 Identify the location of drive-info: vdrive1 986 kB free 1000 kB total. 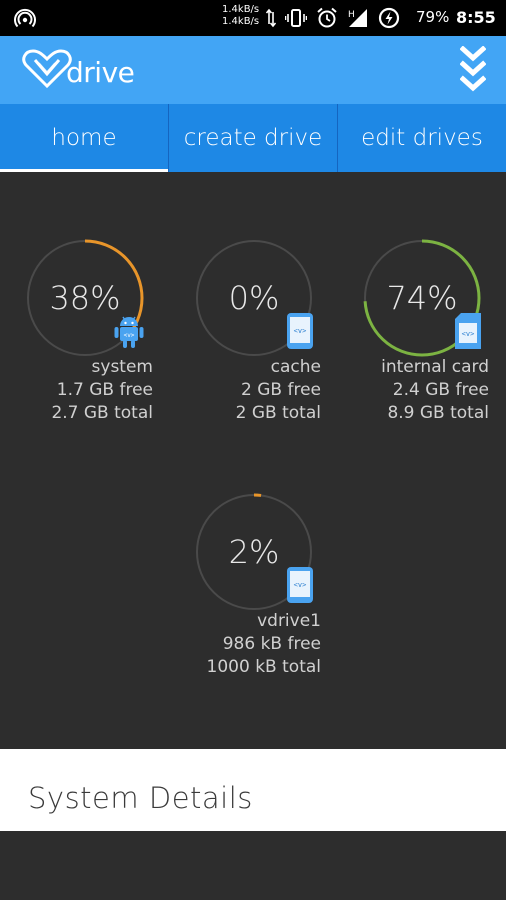
(231, 644).